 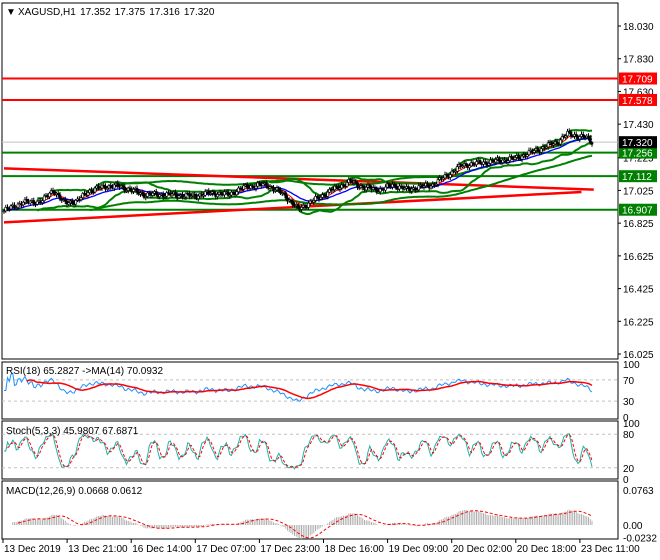 I want to click on stoch-label: Stoch(5,3,3) 45.9807 67.6871, so click(x=72, y=431).